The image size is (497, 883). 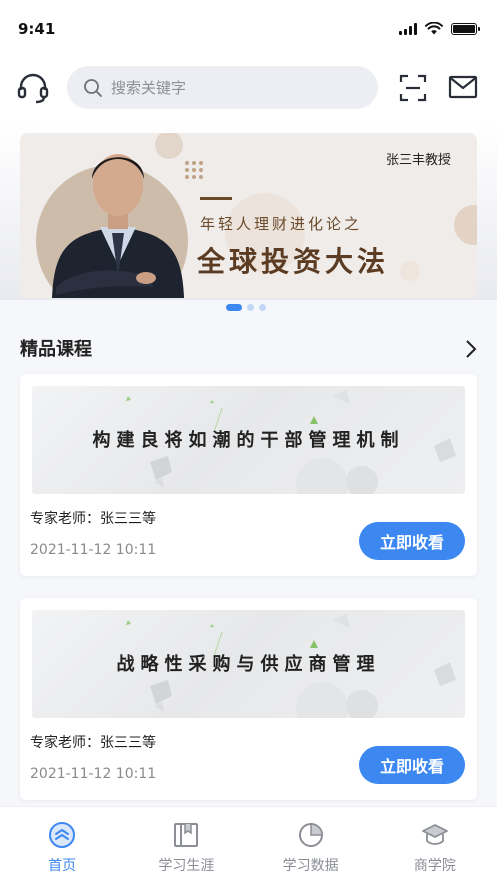 What do you see at coordinates (149, 88) in the screenshot?
I see `search-placeholder: 搜索关键字` at bounding box center [149, 88].